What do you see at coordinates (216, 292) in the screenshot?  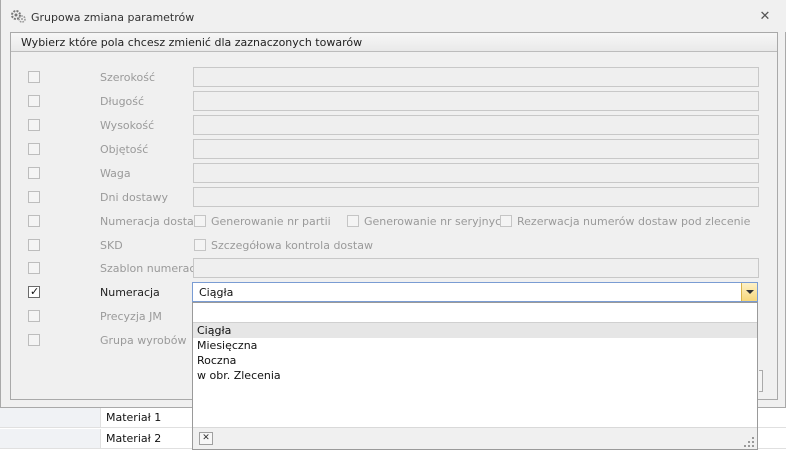 I see `combo-value: Ciągła` at bounding box center [216, 292].